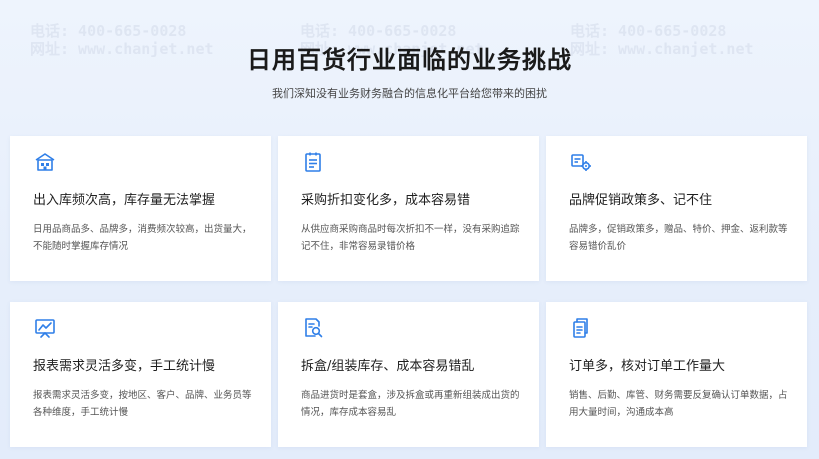 The height and width of the screenshot is (459, 819). Describe the element at coordinates (45, 162) in the screenshot. I see `warehouse-icon` at that location.